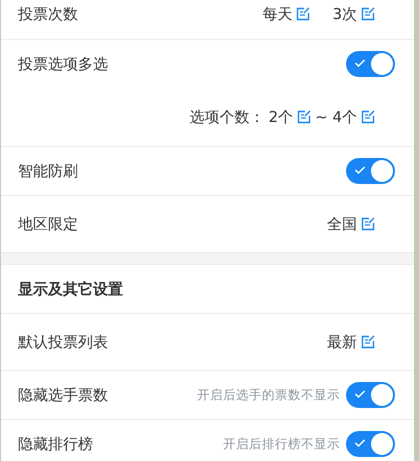 The height and width of the screenshot is (461, 419). What do you see at coordinates (227, 117) in the screenshot?
I see `detail-label: 选项个数：` at bounding box center [227, 117].